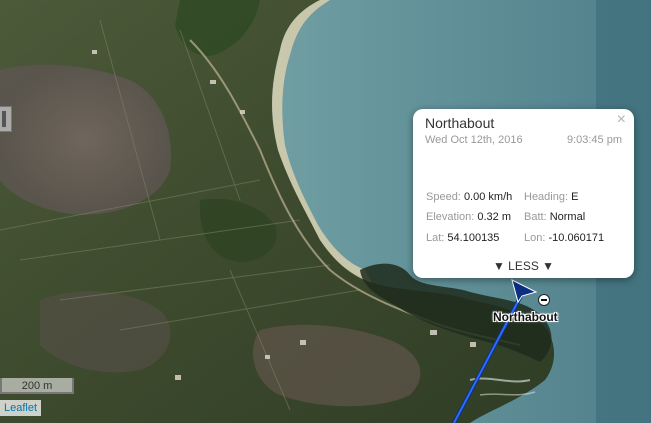 The height and width of the screenshot is (423, 651). Describe the element at coordinates (535, 238) in the screenshot. I see `longitude-label: Lon:` at that location.